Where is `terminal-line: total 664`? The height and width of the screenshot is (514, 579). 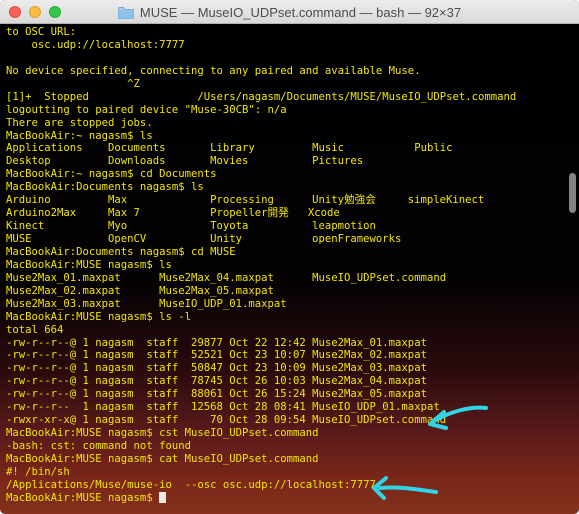
terminal-line: total 664 is located at coordinates (35, 329).